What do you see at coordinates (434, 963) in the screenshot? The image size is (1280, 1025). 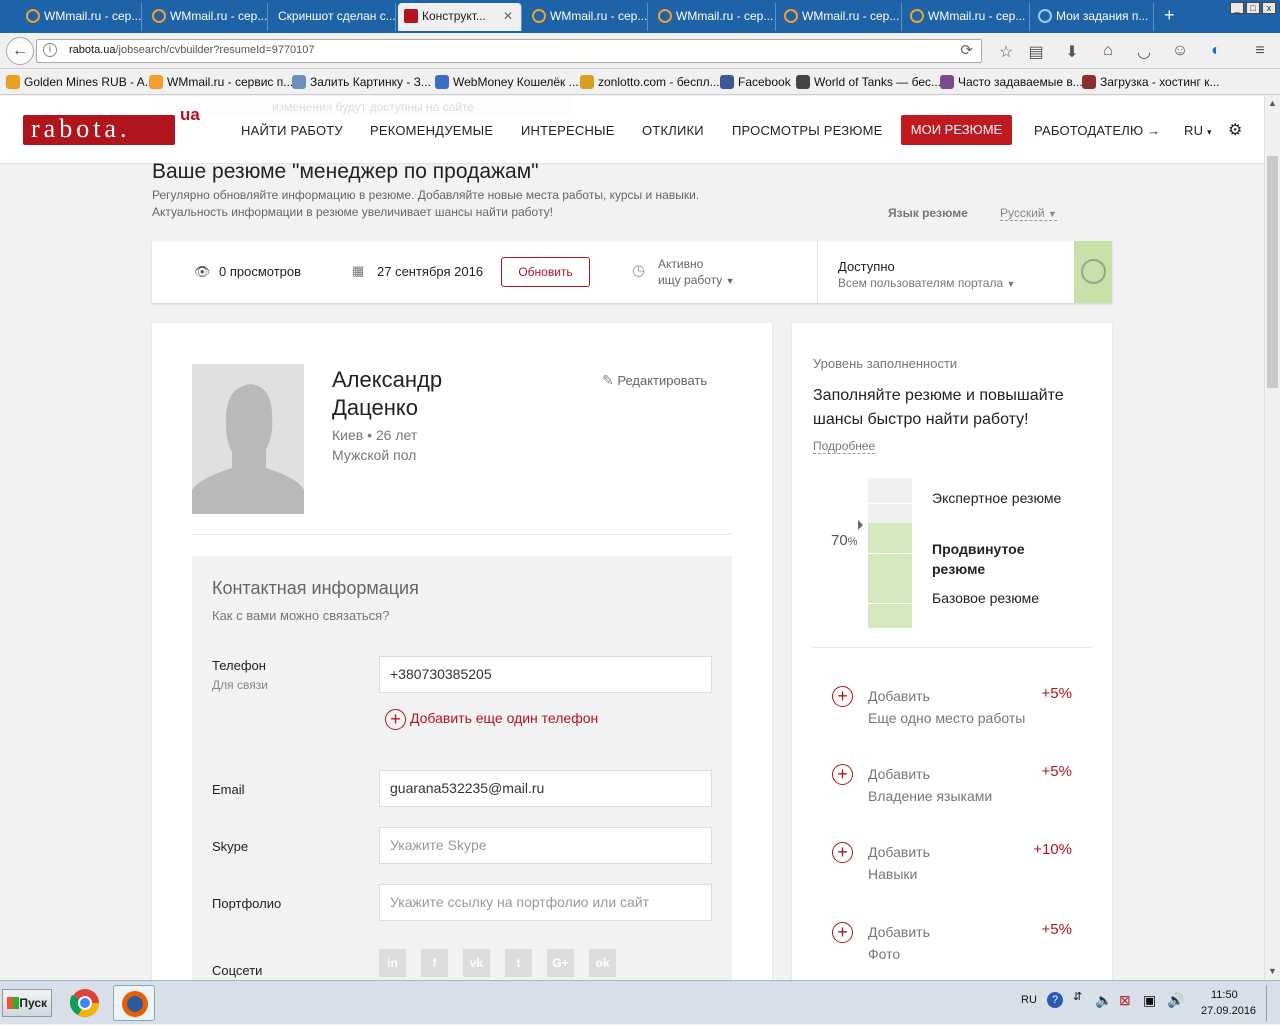 I see `facebook-icon: f` at bounding box center [434, 963].